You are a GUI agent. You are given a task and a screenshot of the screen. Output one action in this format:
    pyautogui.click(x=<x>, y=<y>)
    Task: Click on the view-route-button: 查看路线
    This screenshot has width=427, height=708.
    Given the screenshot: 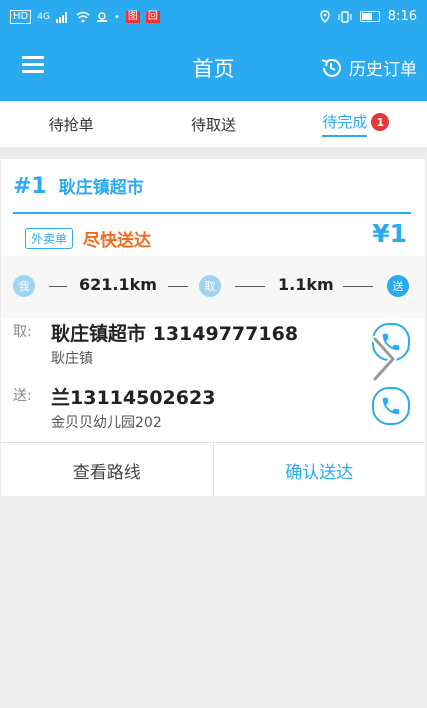 What is the action you would take?
    pyautogui.click(x=107, y=470)
    